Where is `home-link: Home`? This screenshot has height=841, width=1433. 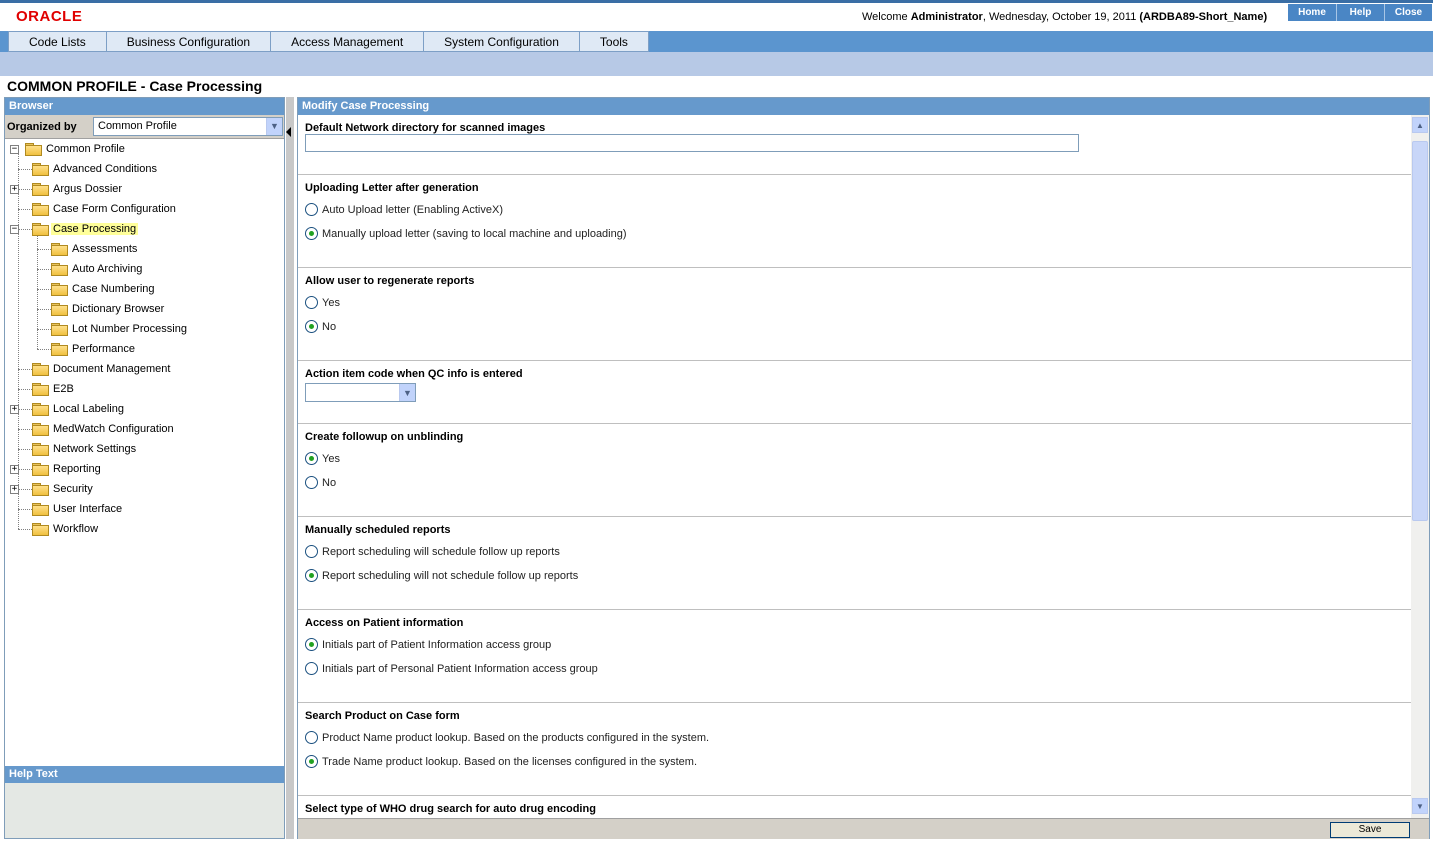 home-link: Home is located at coordinates (1312, 12).